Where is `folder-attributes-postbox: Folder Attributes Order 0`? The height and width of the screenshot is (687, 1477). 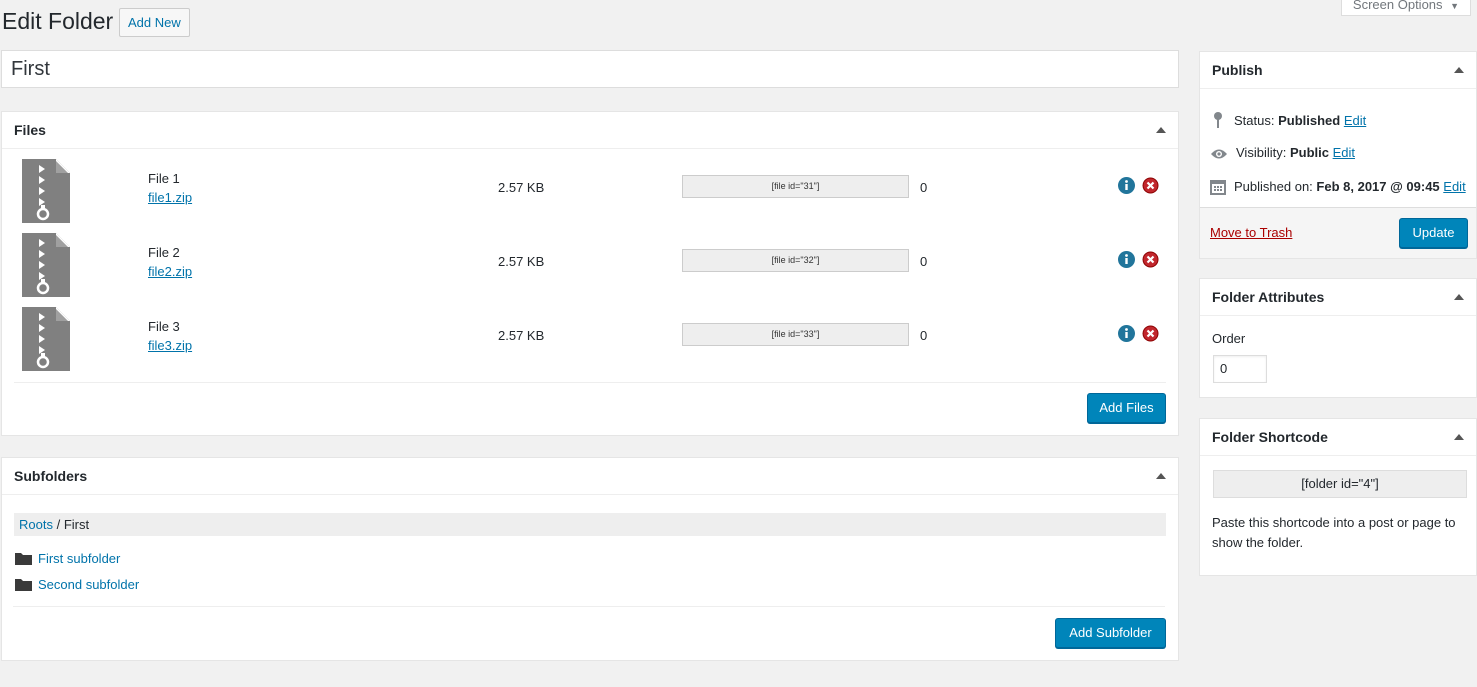
folder-attributes-postbox: Folder Attributes Order 0 is located at coordinates (1338, 338).